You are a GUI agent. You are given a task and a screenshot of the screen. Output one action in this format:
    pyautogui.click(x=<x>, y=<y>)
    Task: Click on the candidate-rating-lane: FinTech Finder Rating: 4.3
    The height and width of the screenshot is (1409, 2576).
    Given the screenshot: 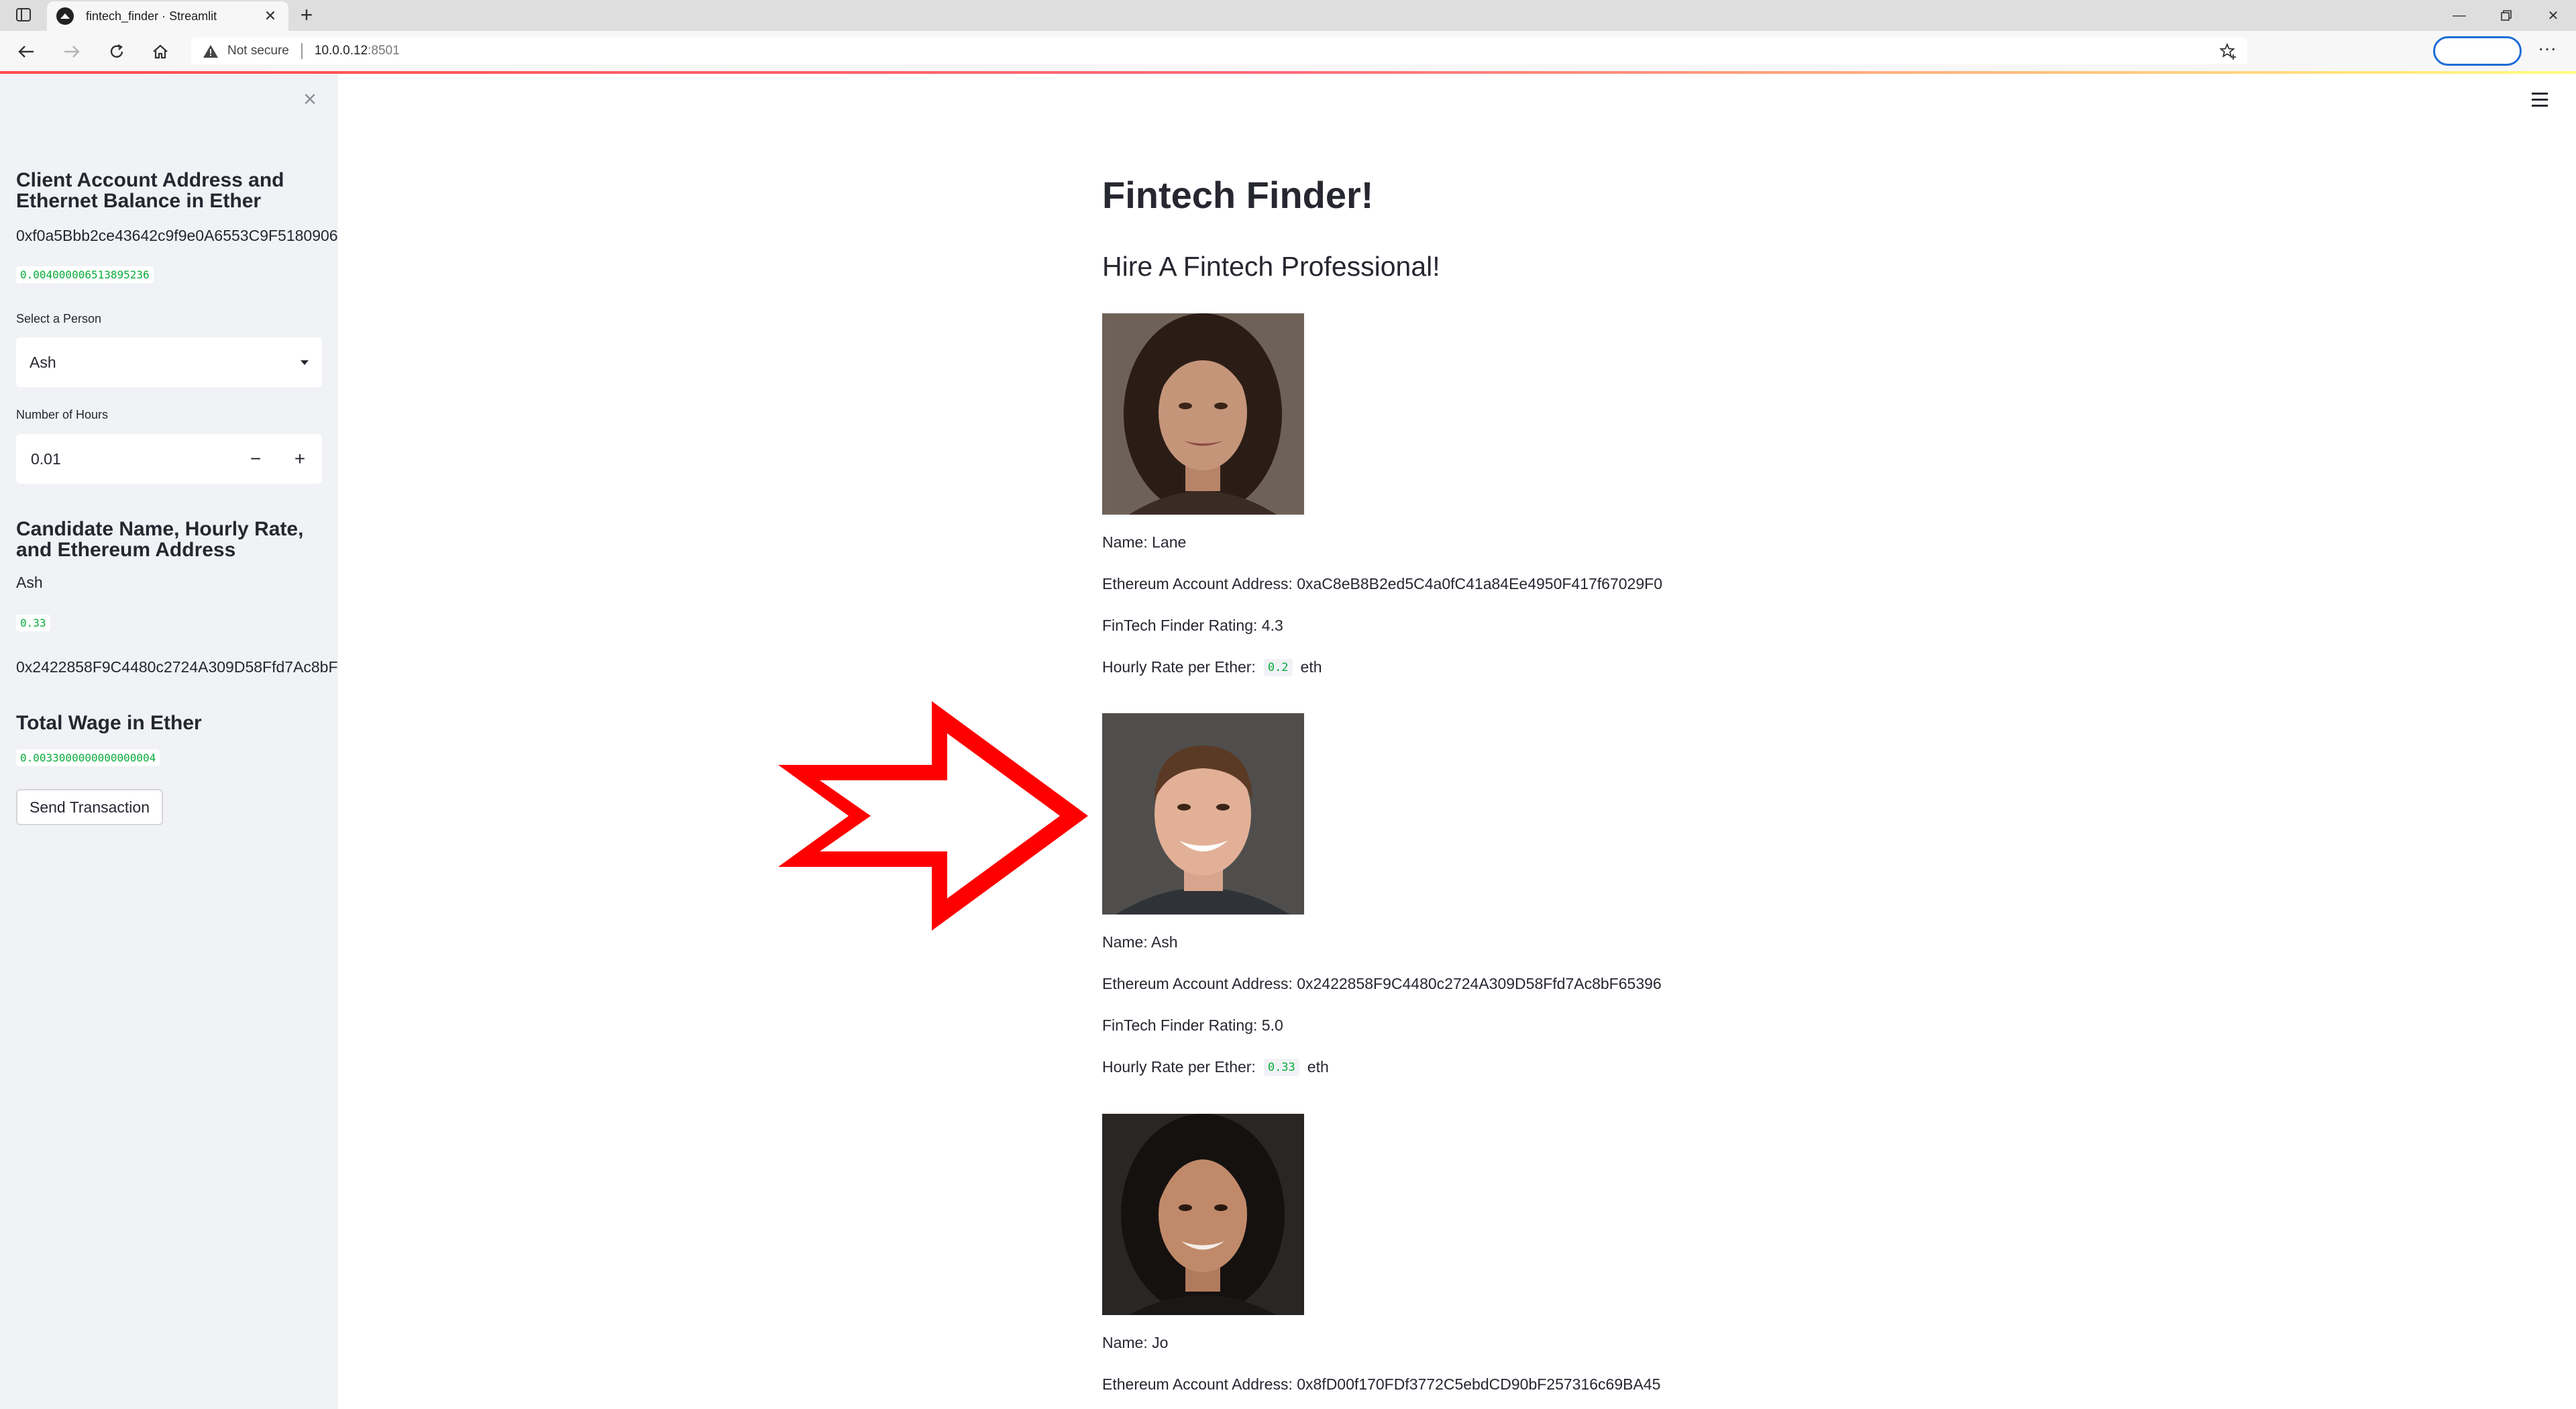 What is the action you would take?
    pyautogui.click(x=1192, y=625)
    